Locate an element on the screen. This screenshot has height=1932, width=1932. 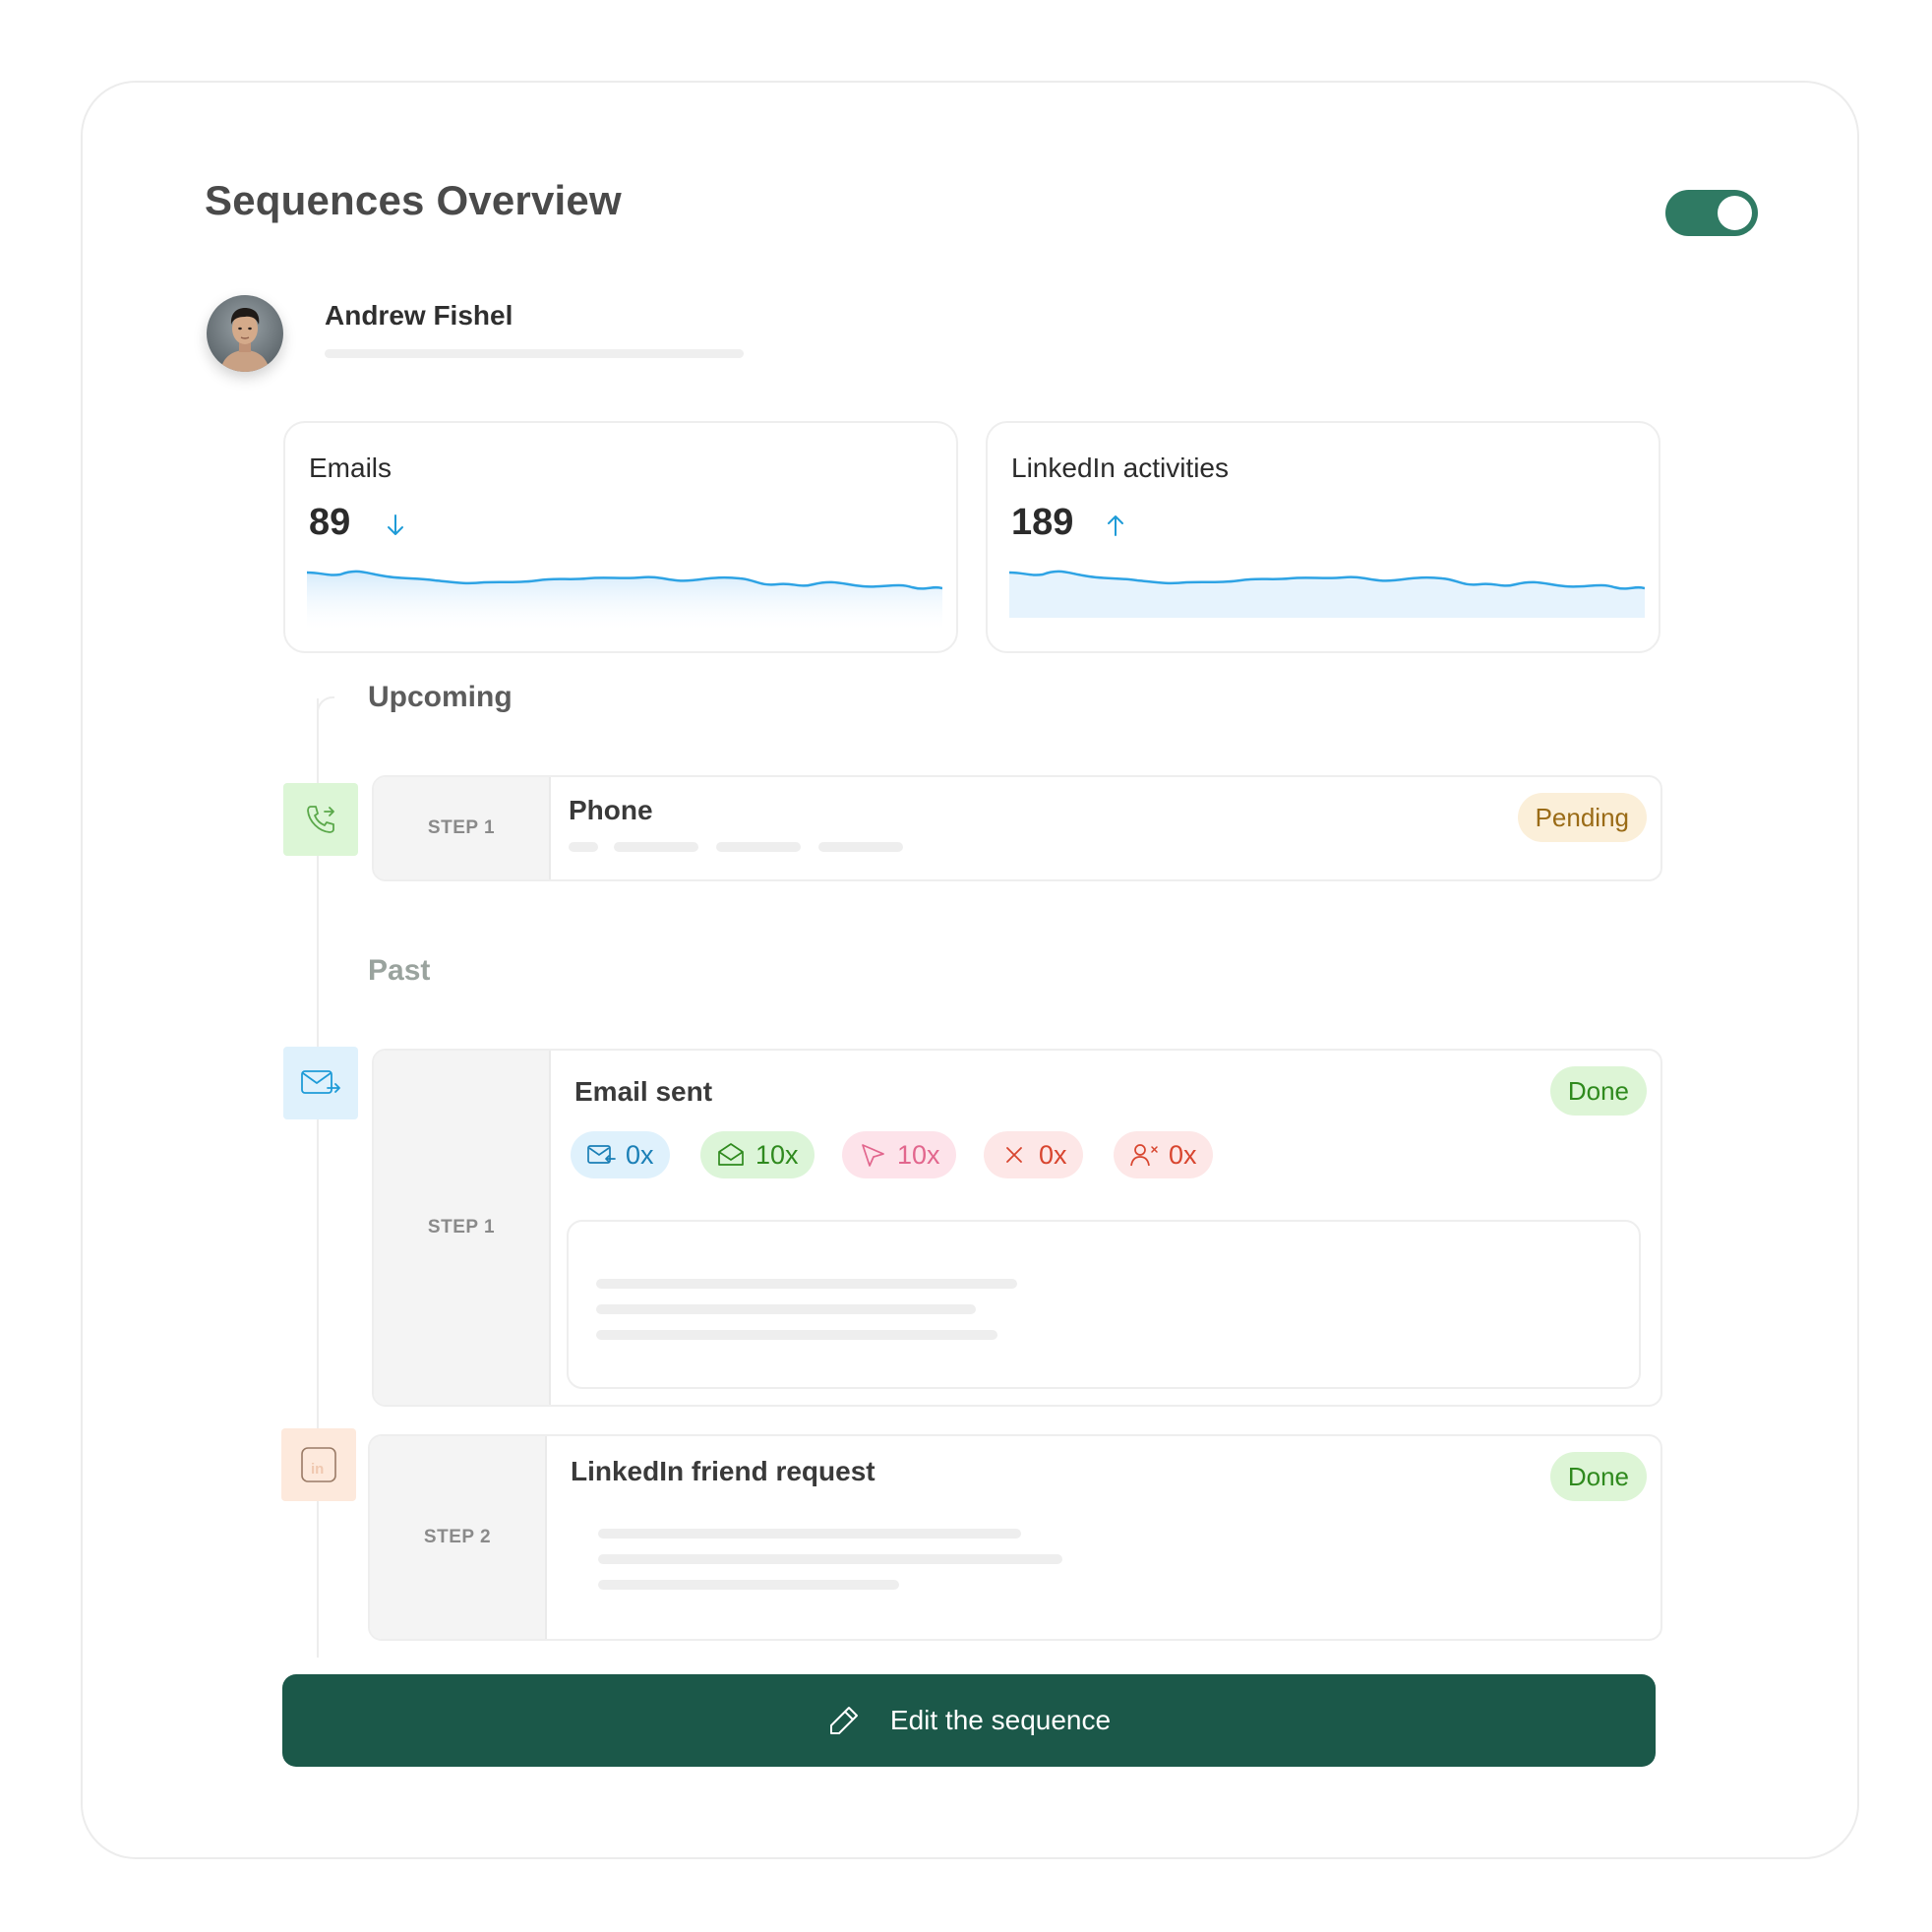
metric-unsubscribed: 0x is located at coordinates (1163, 1155).